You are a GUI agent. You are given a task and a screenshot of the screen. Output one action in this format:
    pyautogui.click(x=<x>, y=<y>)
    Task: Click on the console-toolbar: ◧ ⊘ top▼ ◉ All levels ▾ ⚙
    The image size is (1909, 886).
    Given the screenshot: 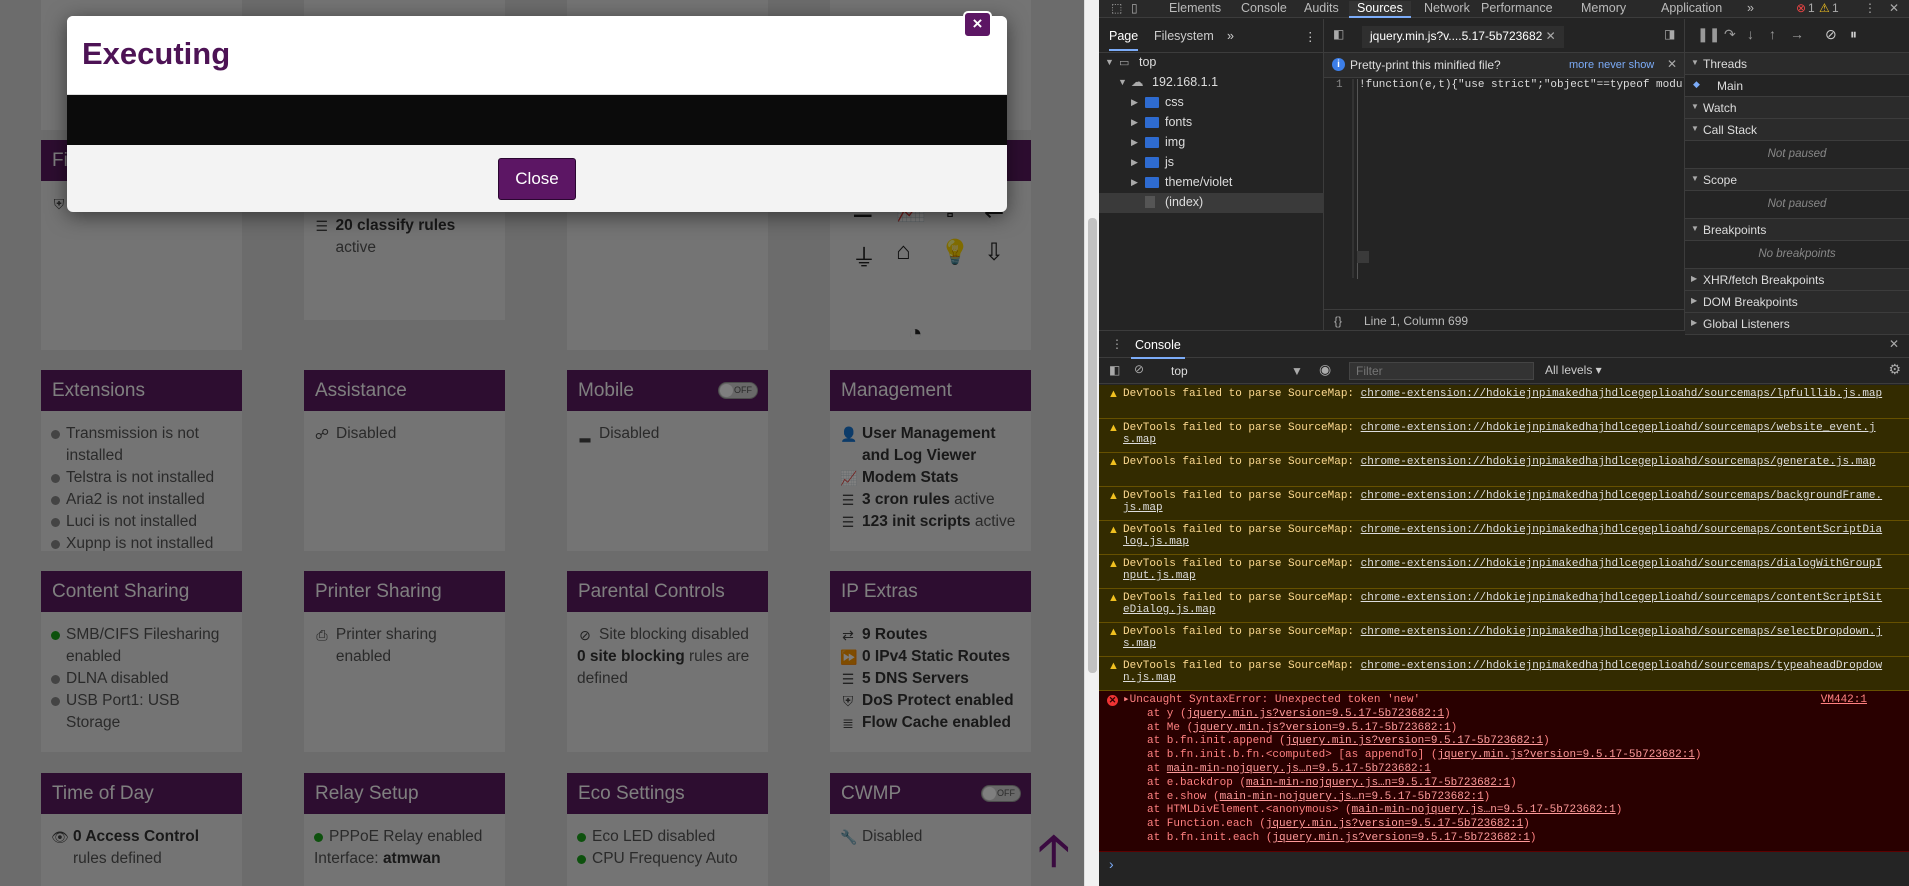 What is the action you would take?
    pyautogui.click(x=1504, y=371)
    